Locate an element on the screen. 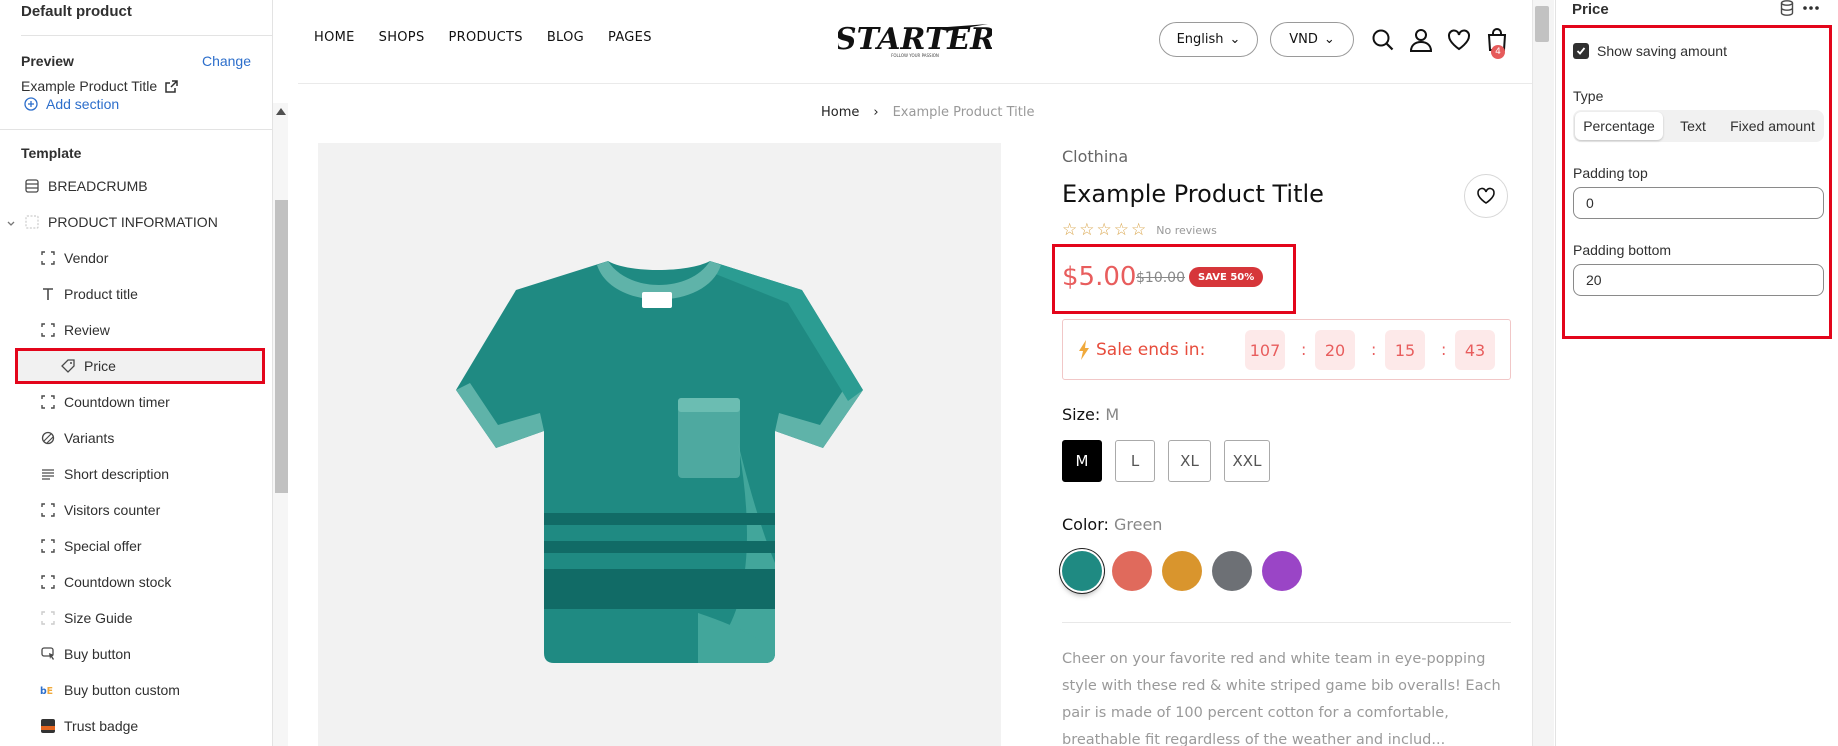 Image resolution: width=1838 pixels, height=746 pixels. preview-scroll-thumb is located at coordinates (1542, 24).